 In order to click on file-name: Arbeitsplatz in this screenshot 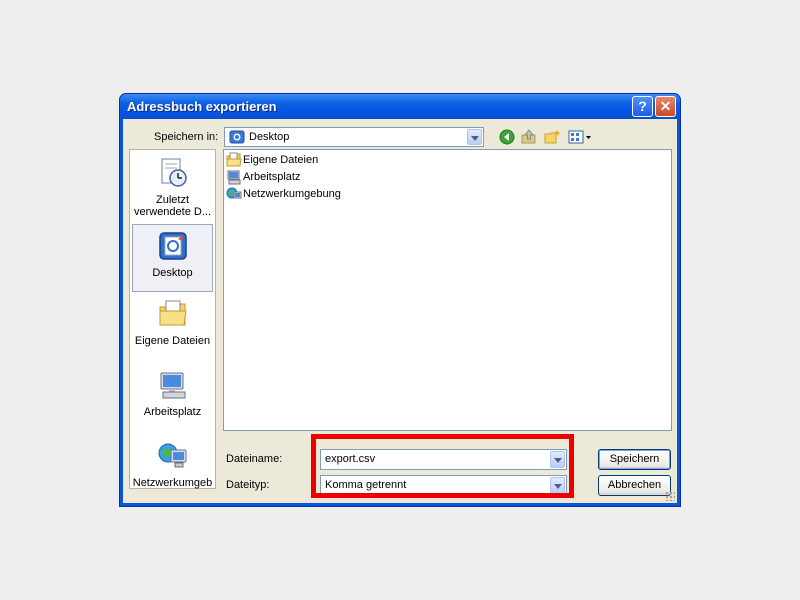, I will do `click(272, 177)`.